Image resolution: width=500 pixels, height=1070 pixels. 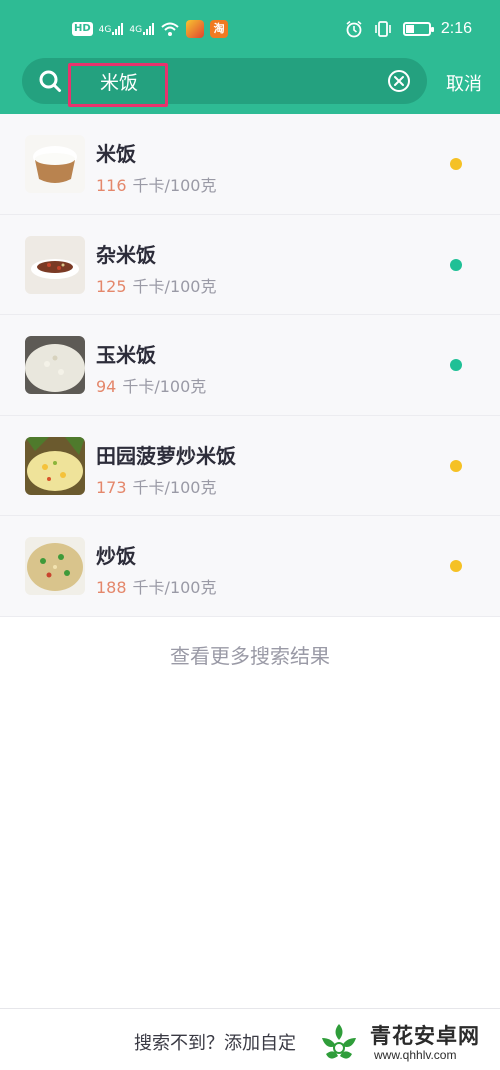 I want to click on wifi-icon, so click(x=170, y=29).